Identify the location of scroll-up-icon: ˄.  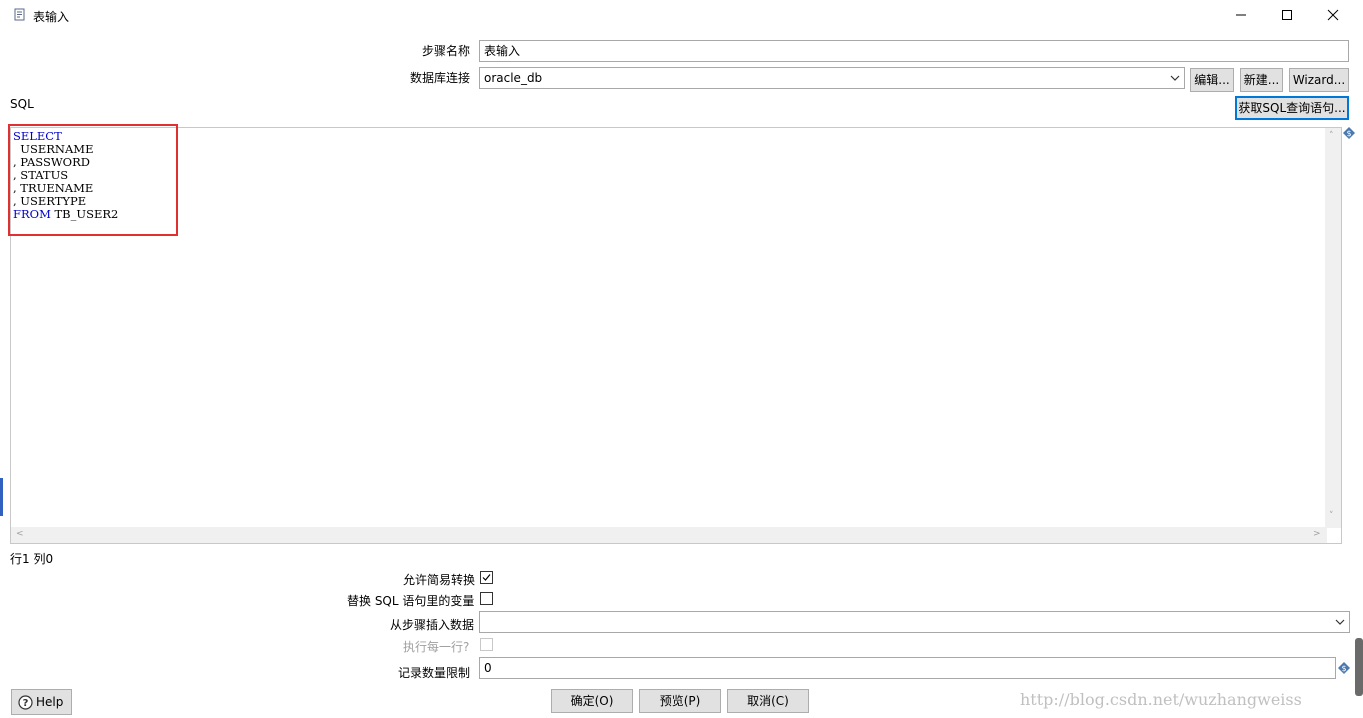
(1331, 136).